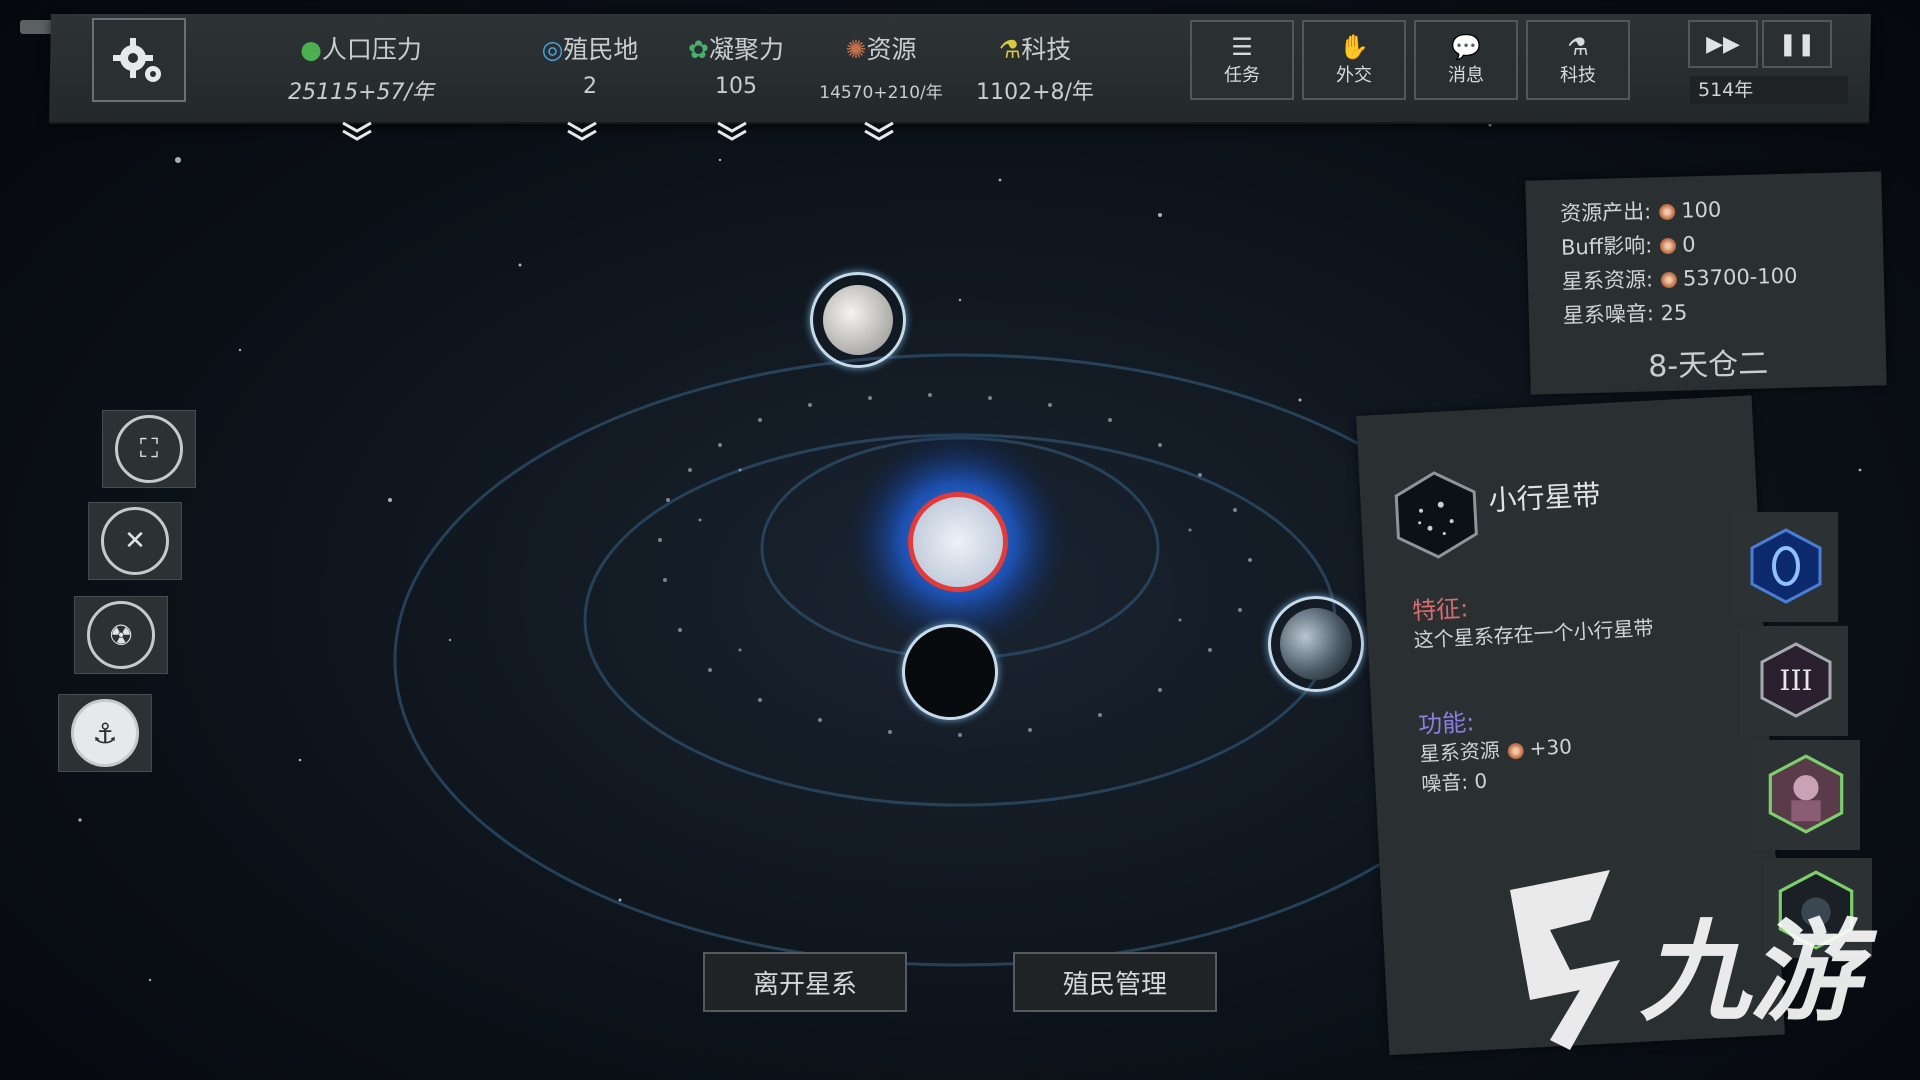 The width and height of the screenshot is (1920, 1080). Describe the element at coordinates (1640, 211) in the screenshot. I see `info-row-output: 资源产出: 100` at that location.